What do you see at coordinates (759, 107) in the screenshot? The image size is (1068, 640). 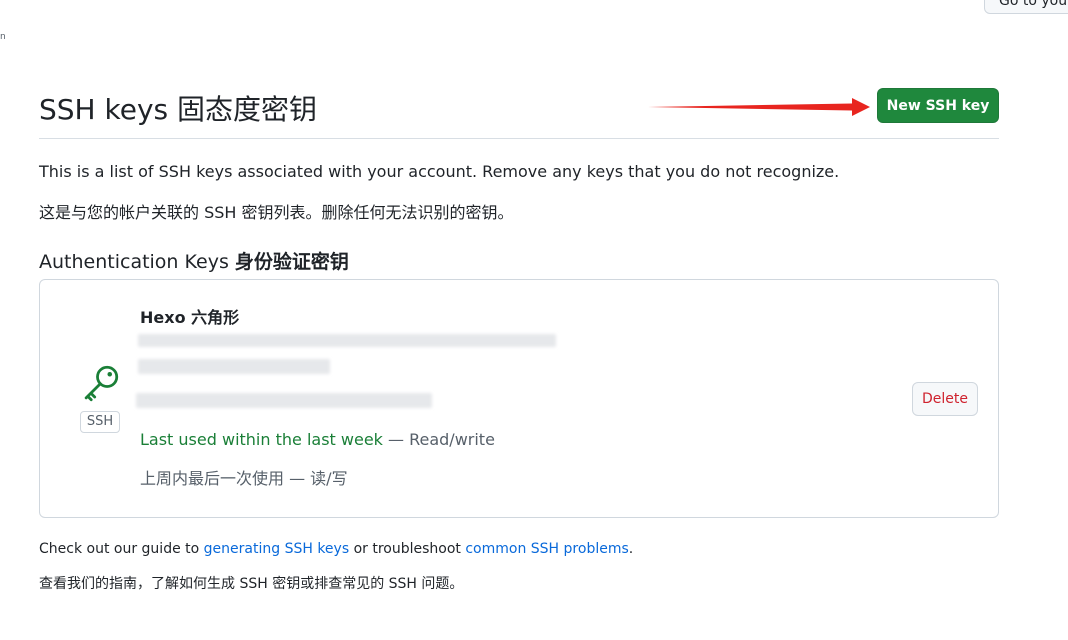 I see `red-arrow-annotation` at bounding box center [759, 107].